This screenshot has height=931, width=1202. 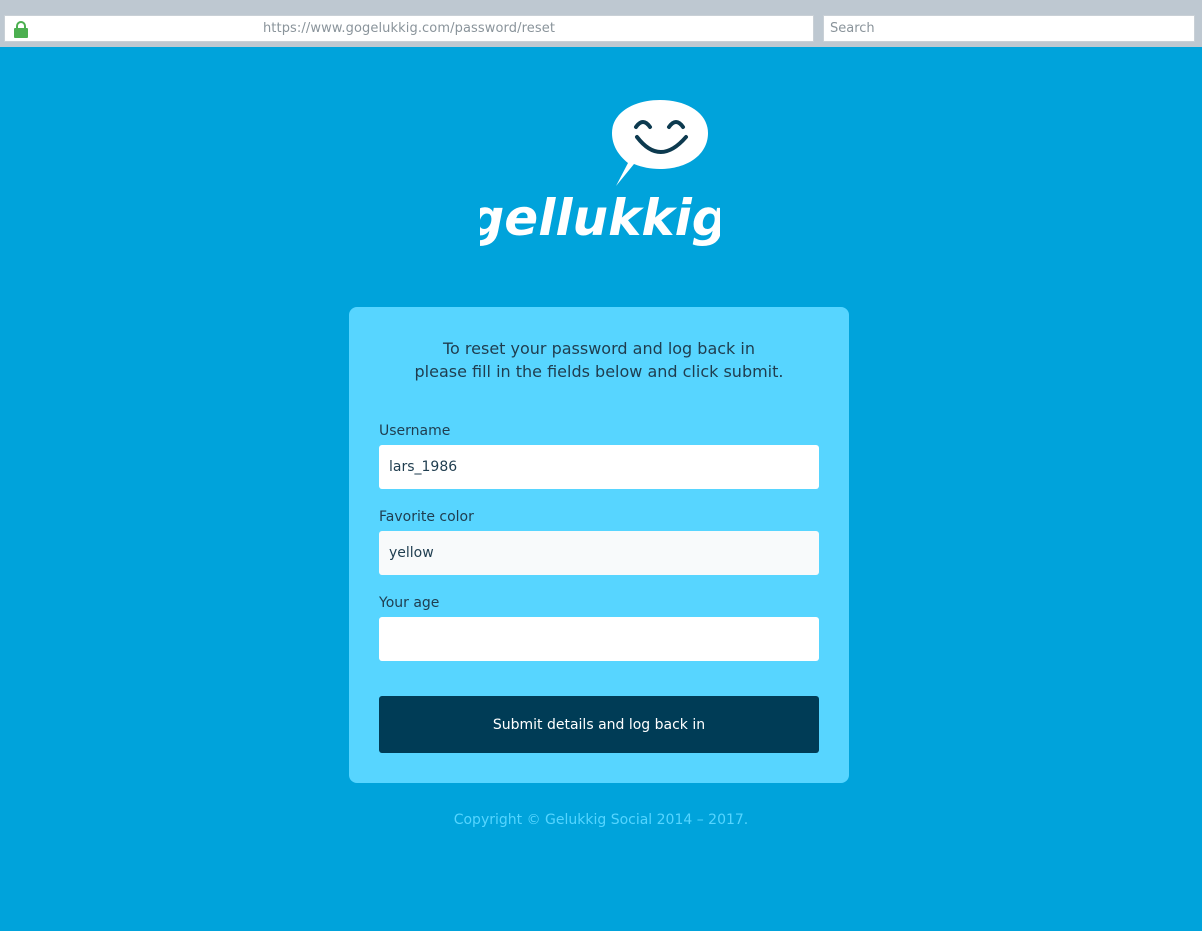 What do you see at coordinates (599, 639) in the screenshot?
I see `age-input` at bounding box center [599, 639].